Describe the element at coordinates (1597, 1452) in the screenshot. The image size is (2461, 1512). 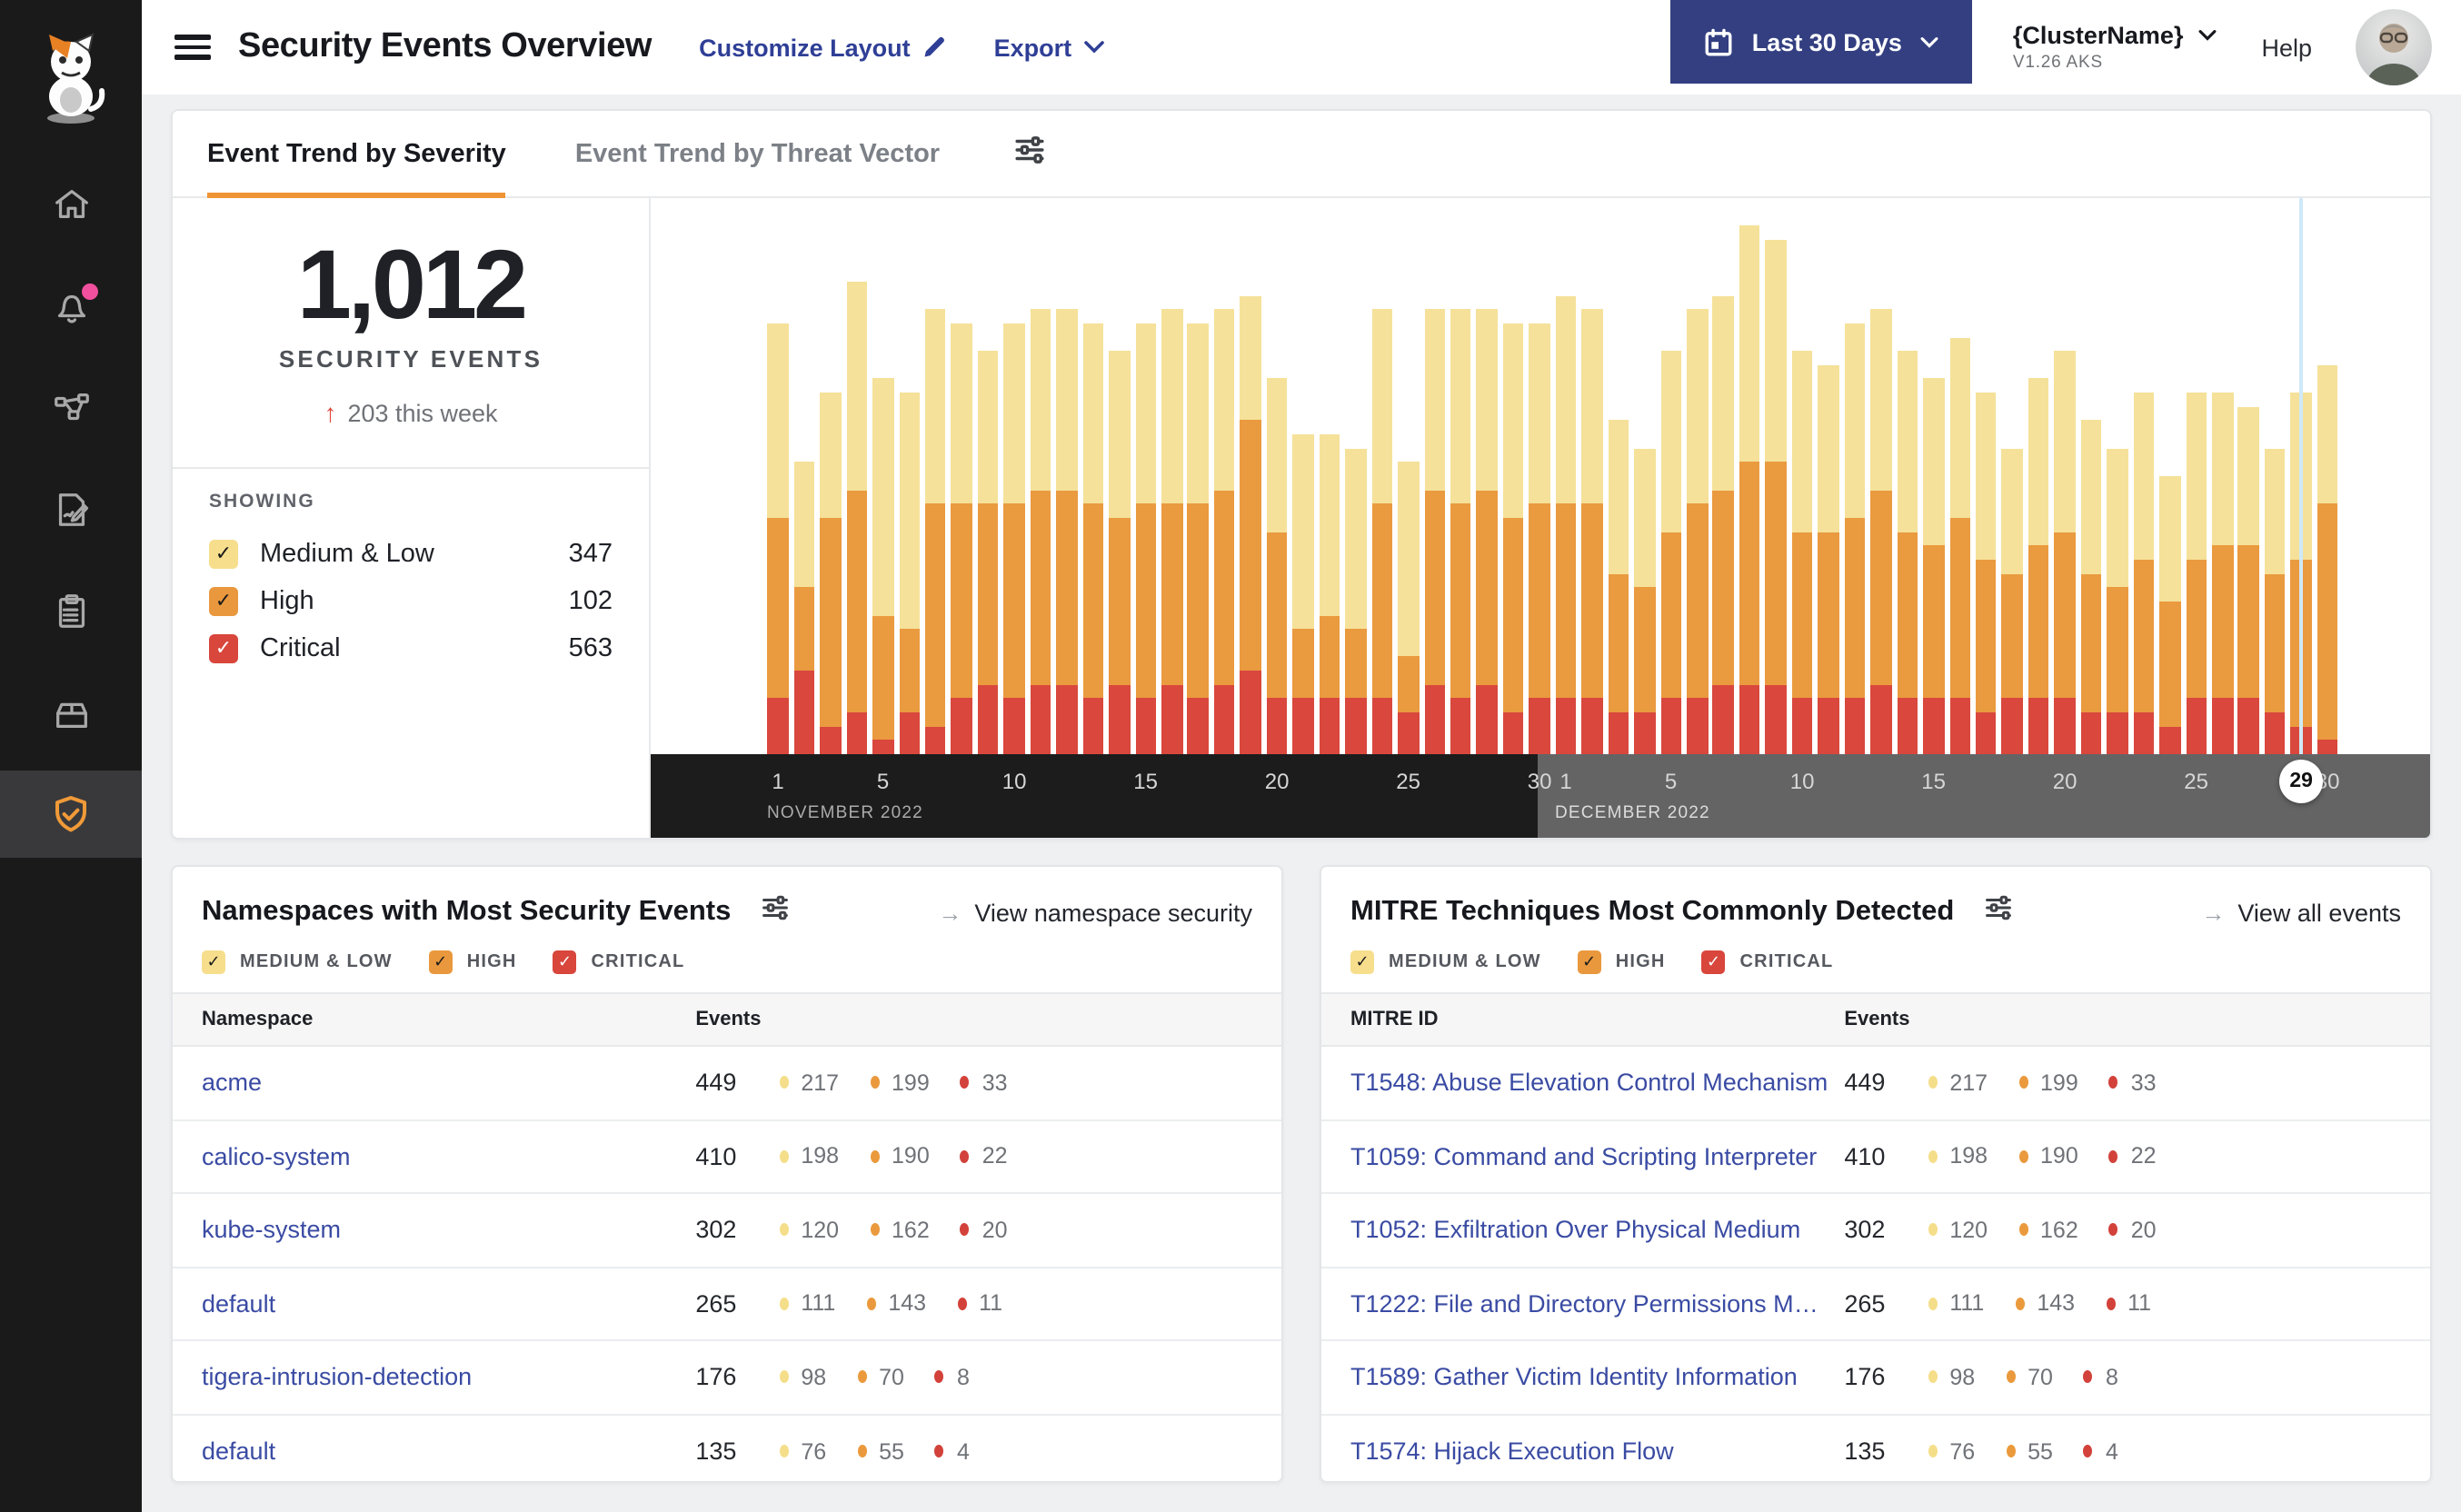
I see `mitre-id-link: T1574: Hijack Execution Flow` at that location.